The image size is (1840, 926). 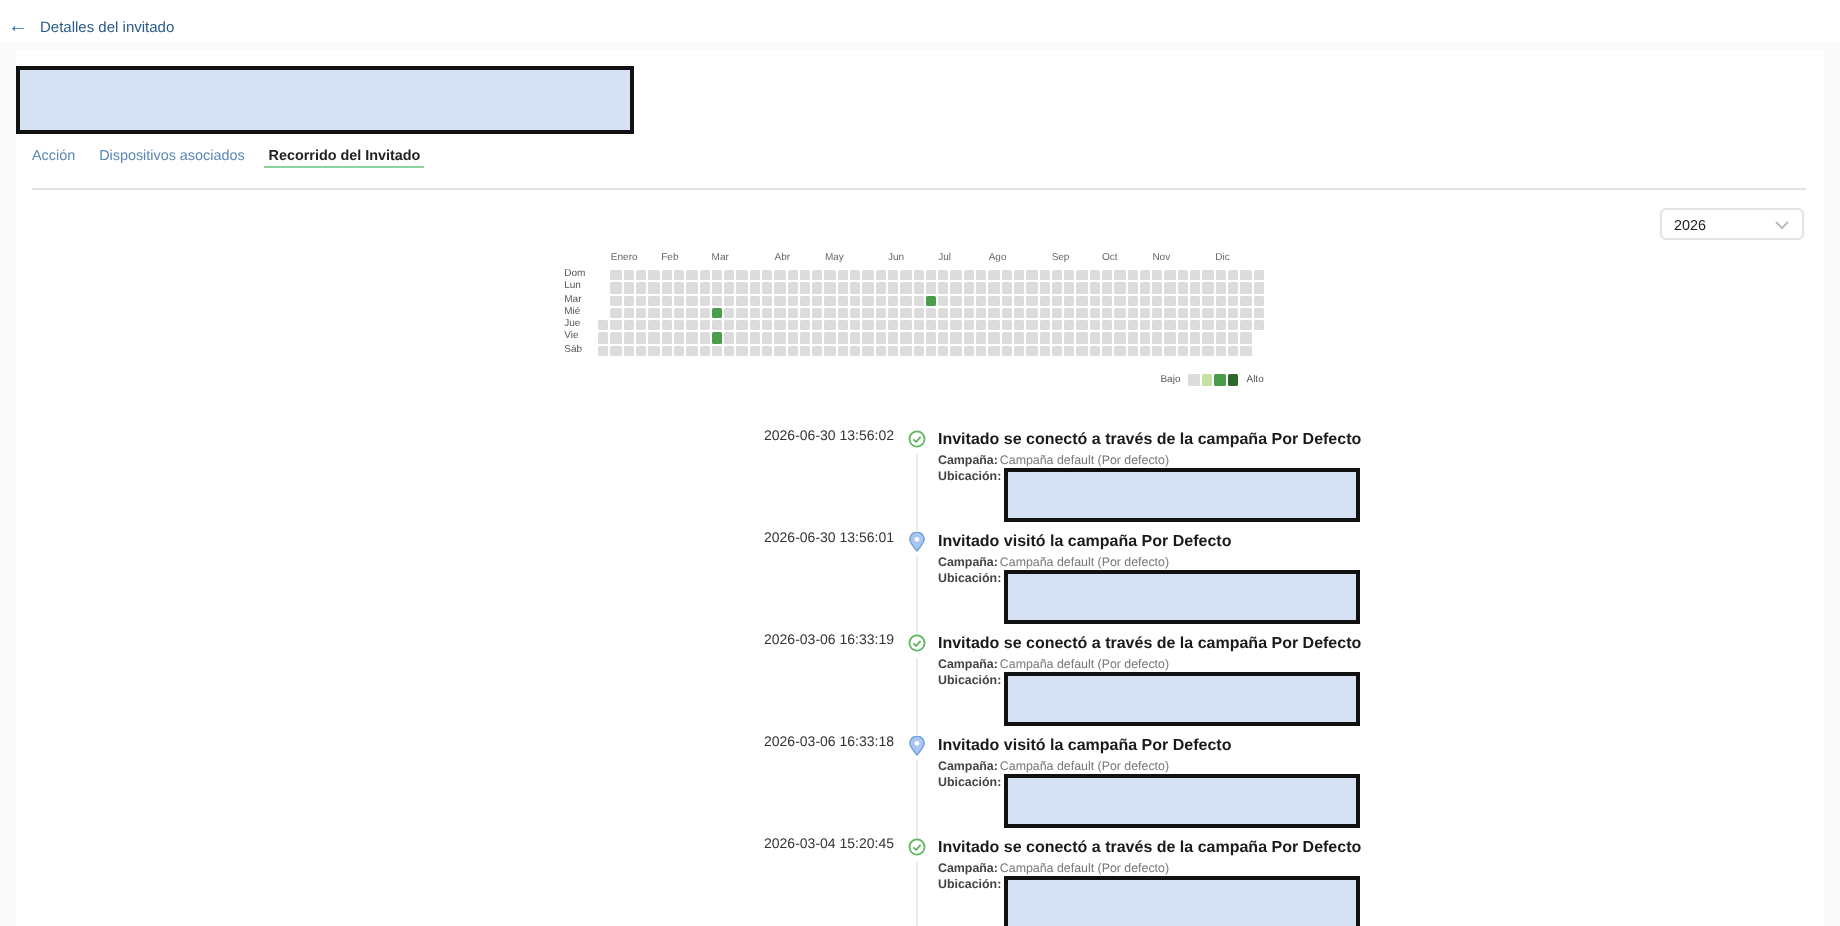 I want to click on back-link: ←, so click(x=18, y=27).